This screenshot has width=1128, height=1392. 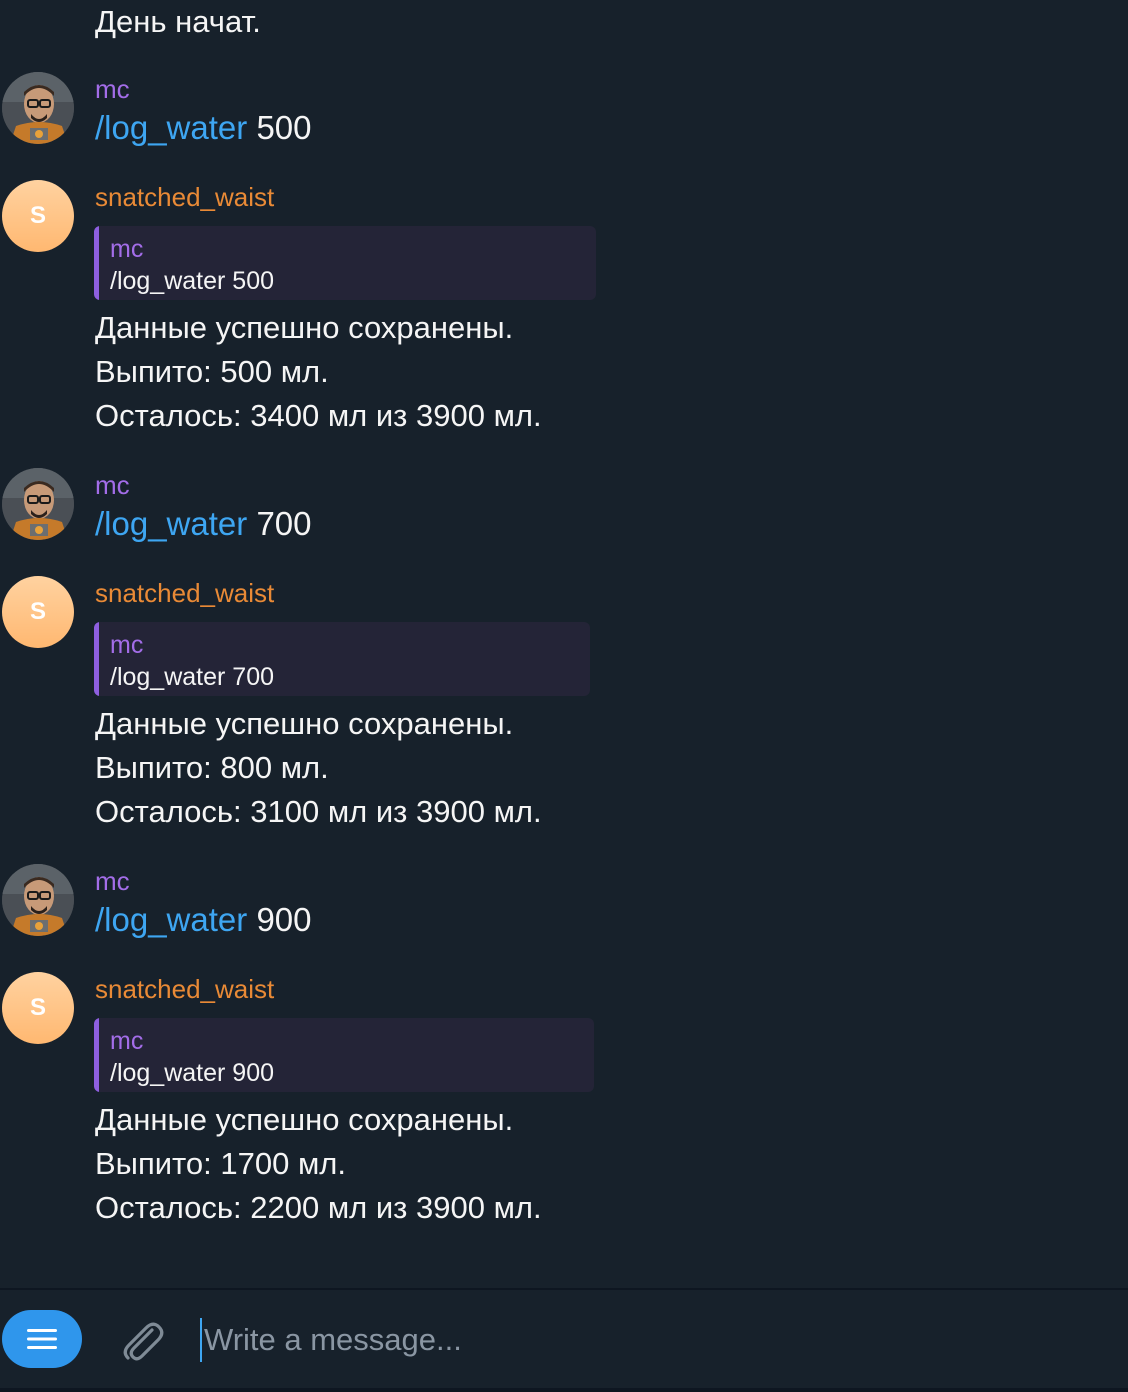 I want to click on user-message: /log_water 700, so click(x=203, y=524).